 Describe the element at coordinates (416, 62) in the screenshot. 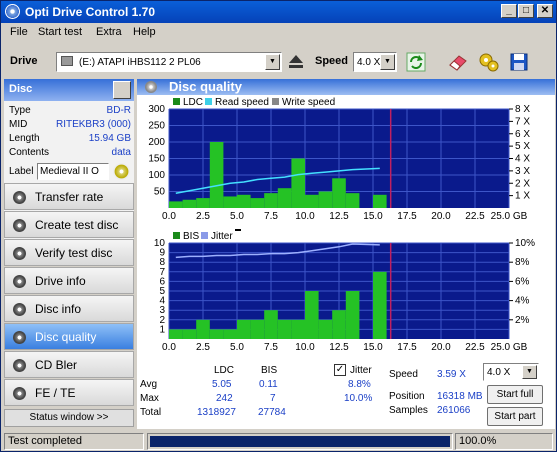

I see `refresh-button` at that location.